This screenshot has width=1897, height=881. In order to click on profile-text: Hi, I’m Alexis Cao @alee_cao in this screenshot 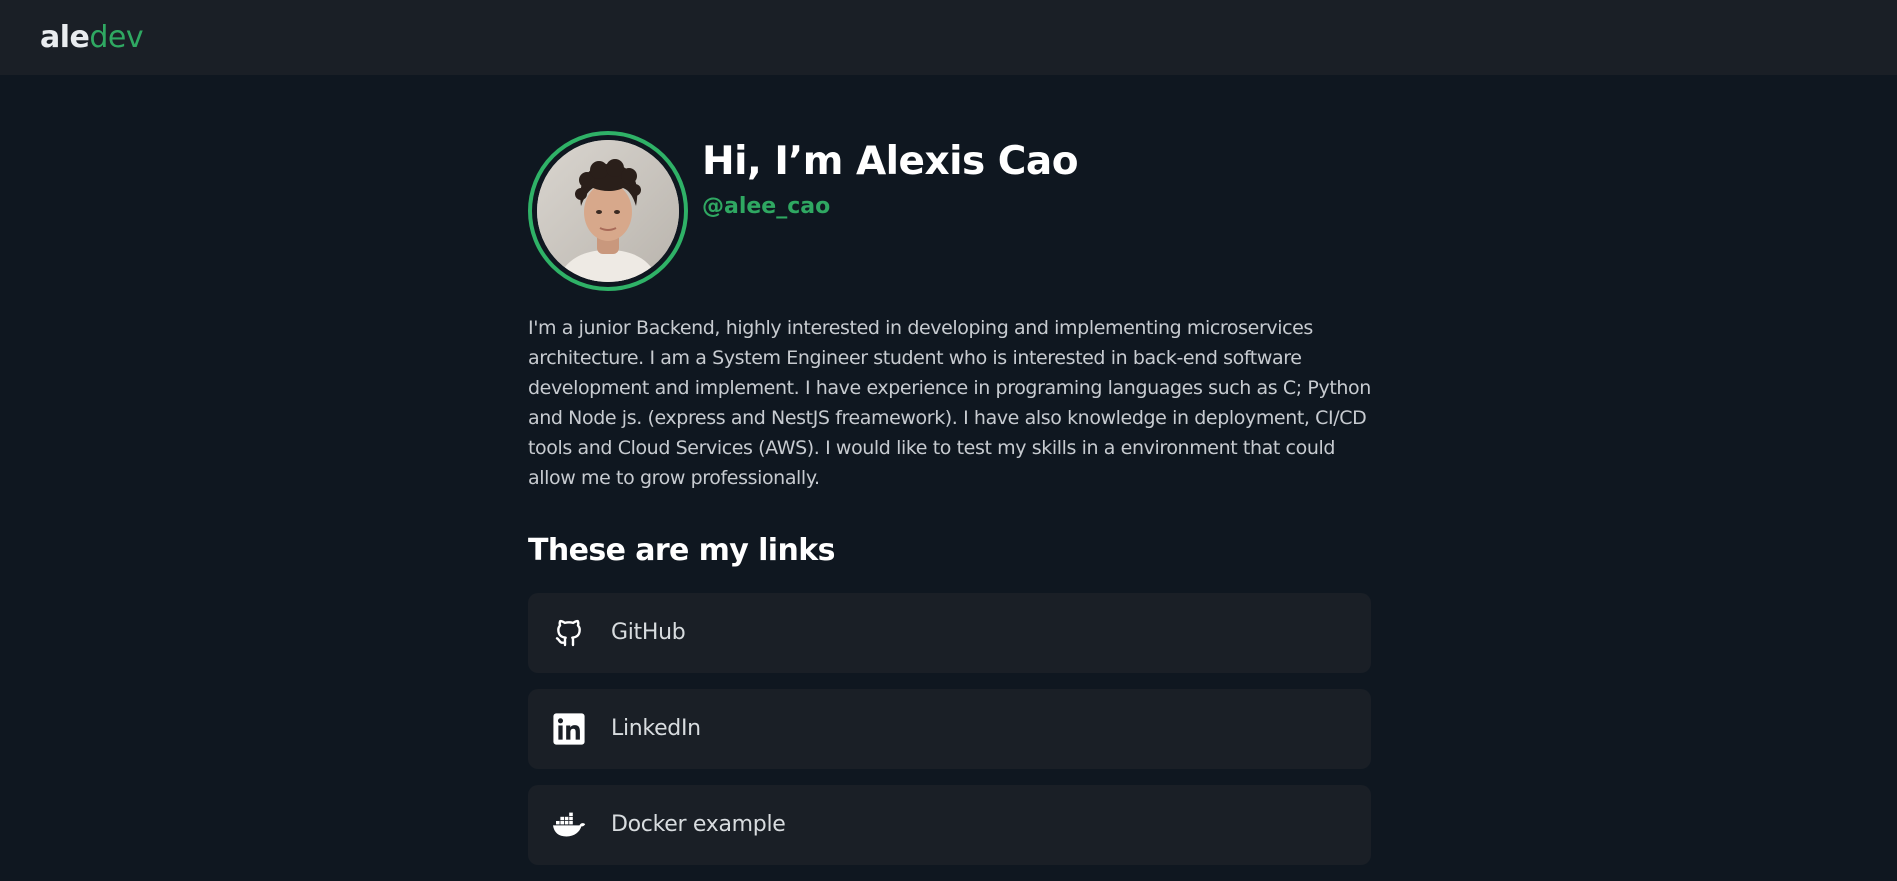, I will do `click(890, 175)`.